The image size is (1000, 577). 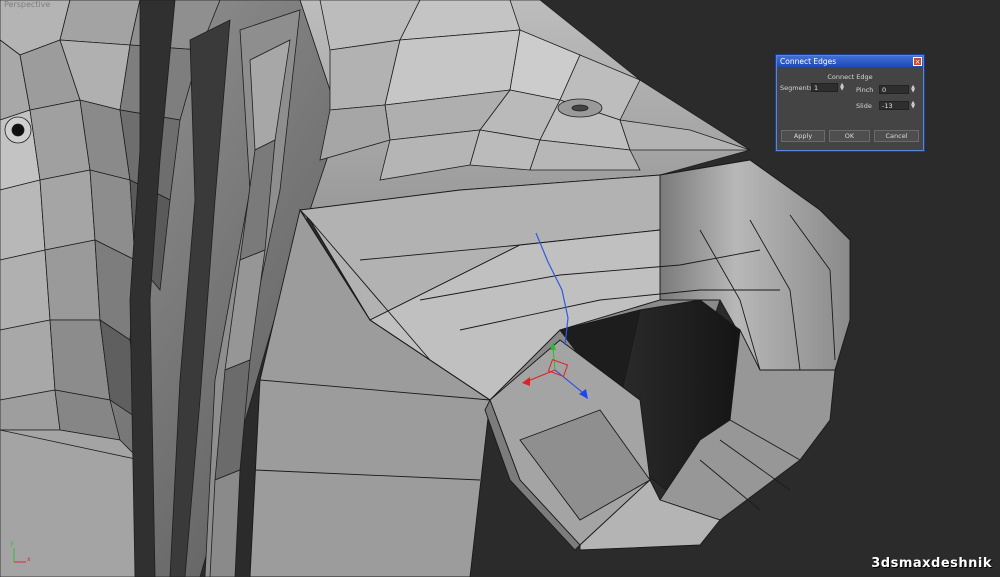 I want to click on close-icon: ×, so click(x=917, y=61).